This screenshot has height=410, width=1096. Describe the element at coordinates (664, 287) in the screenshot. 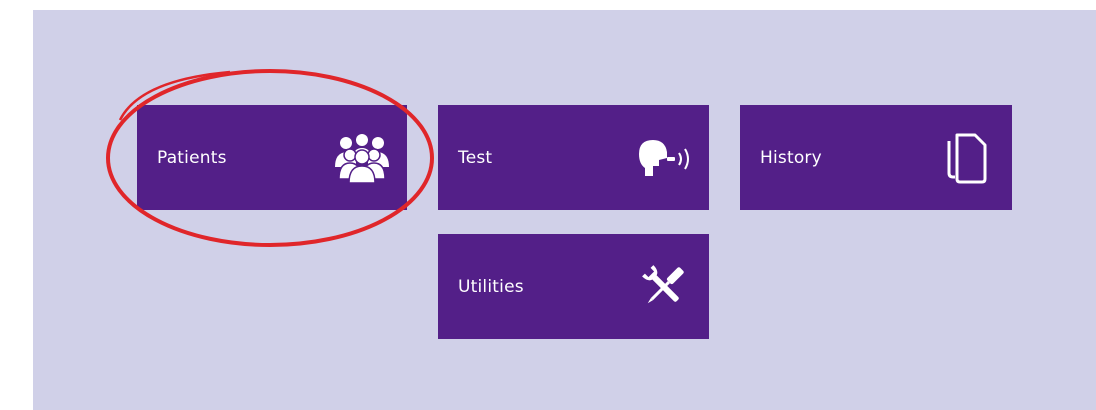

I see `wrench-screwdriver-icon` at that location.